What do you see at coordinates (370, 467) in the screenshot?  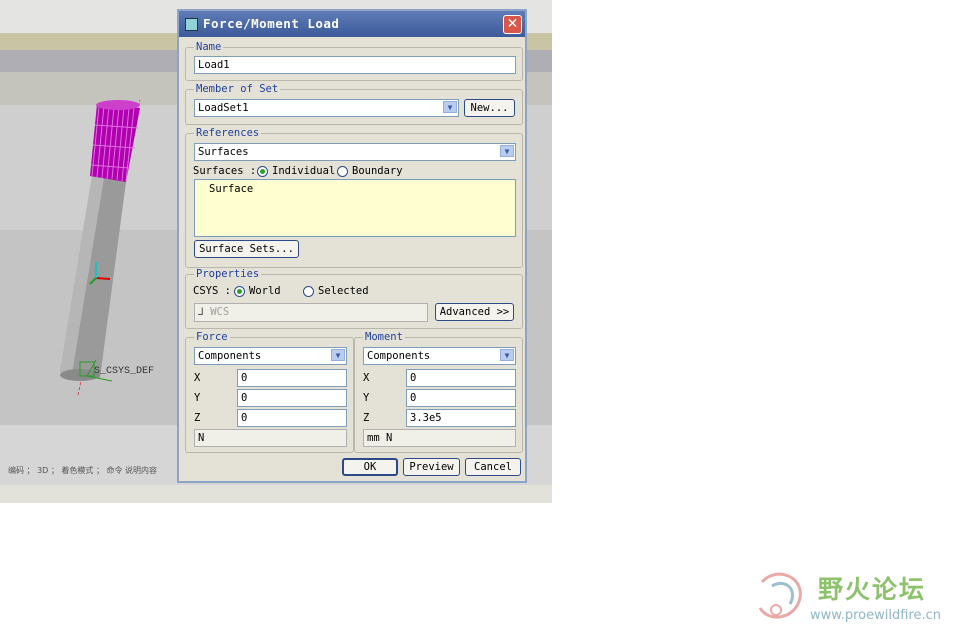 I see `ok-button: OK` at bounding box center [370, 467].